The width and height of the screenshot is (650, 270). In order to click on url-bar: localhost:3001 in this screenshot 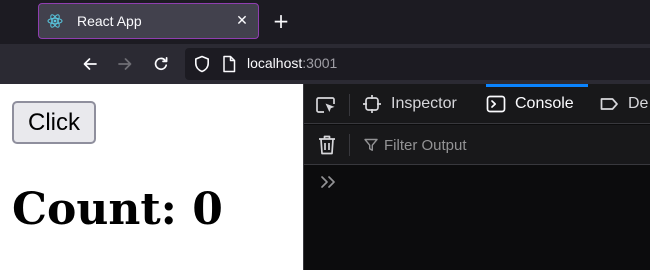, I will do `click(417, 64)`.